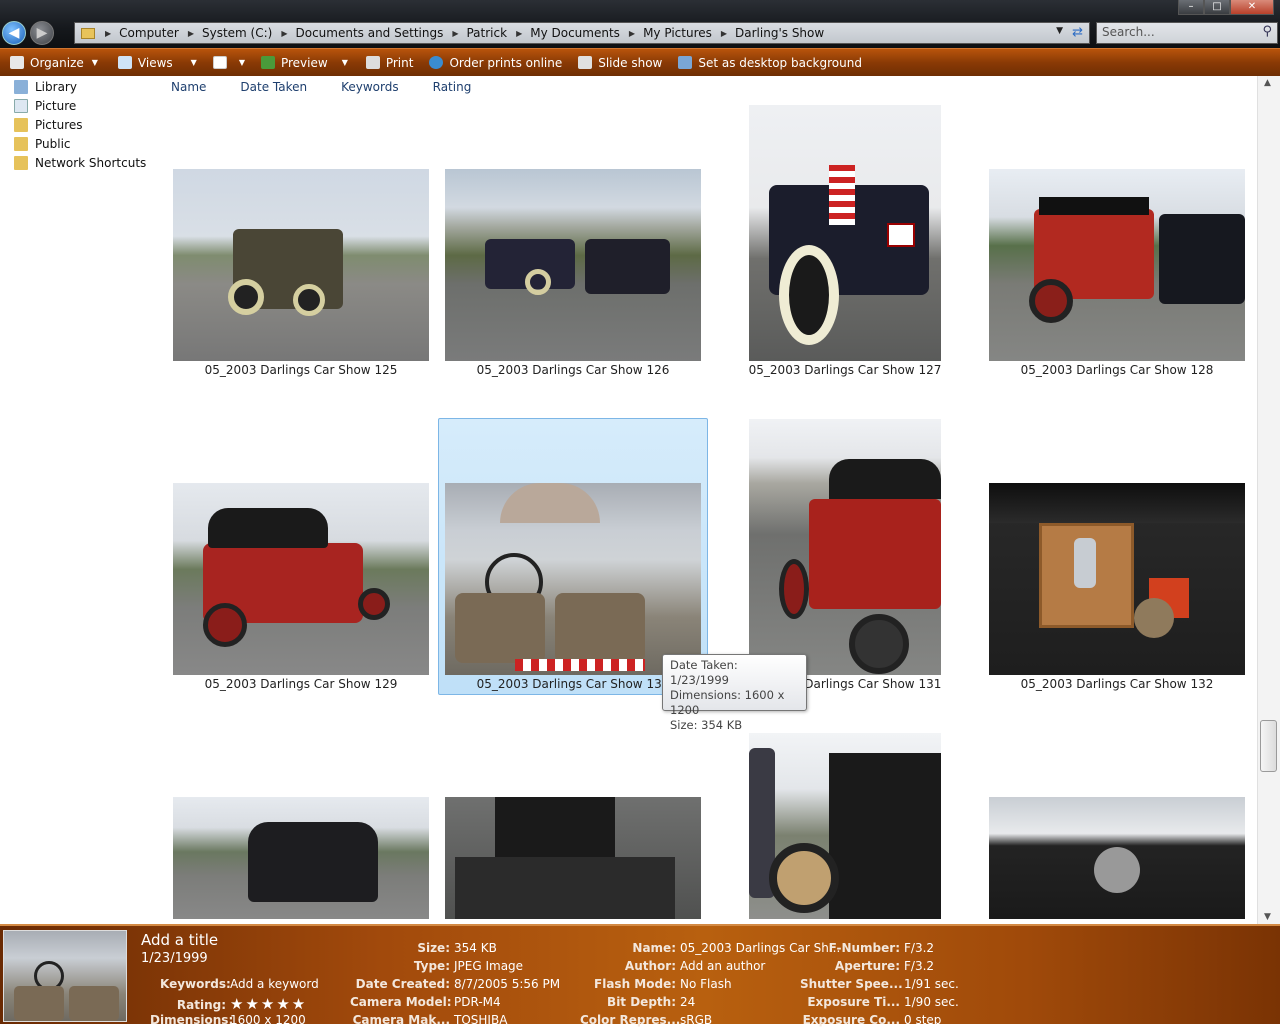  What do you see at coordinates (1059, 31) in the screenshot?
I see `chevron-down-icon: ▼` at bounding box center [1059, 31].